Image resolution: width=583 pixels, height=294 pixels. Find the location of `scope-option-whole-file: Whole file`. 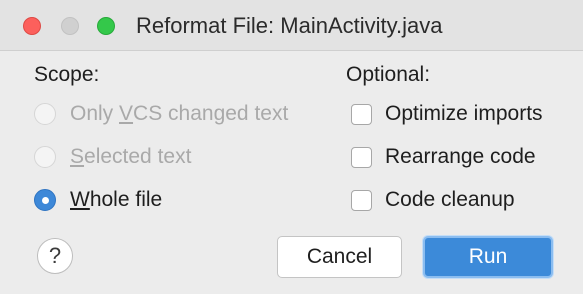

scope-option-whole-file: Whole file is located at coordinates (98, 200).